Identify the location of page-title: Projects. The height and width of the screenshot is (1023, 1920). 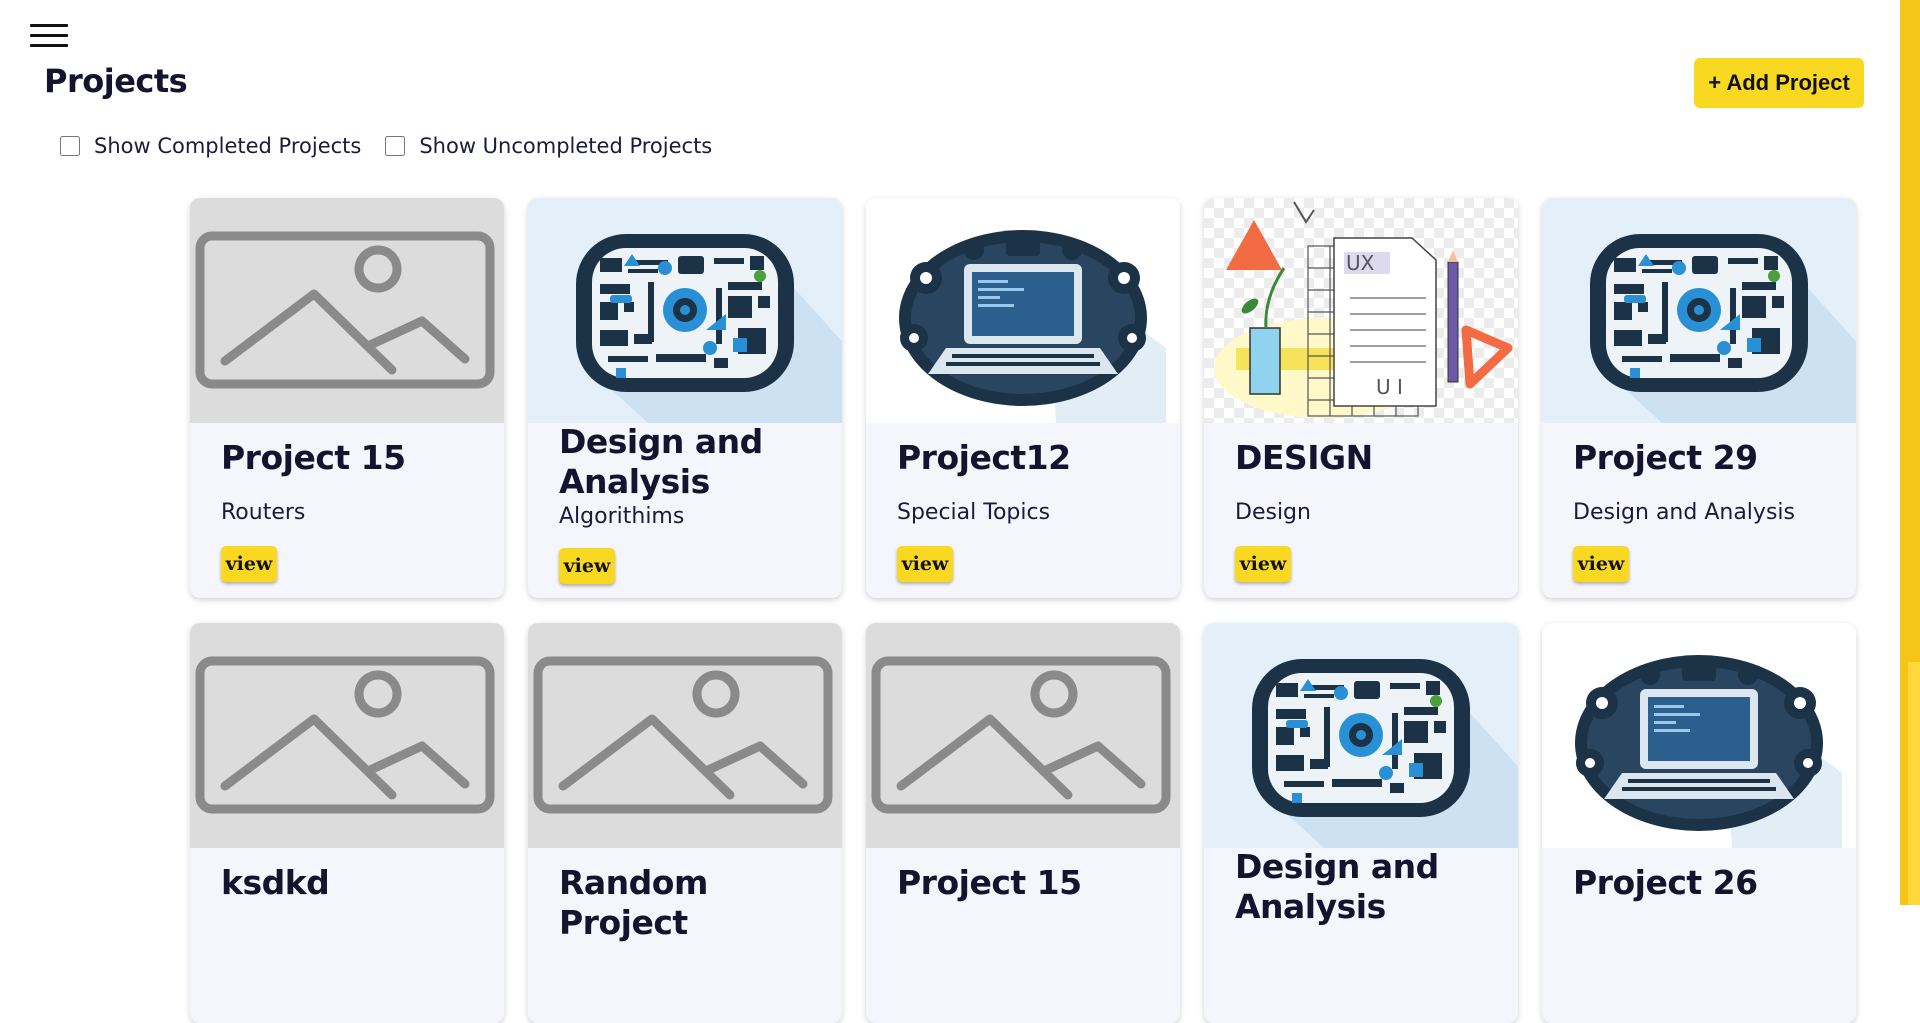
(116, 81).